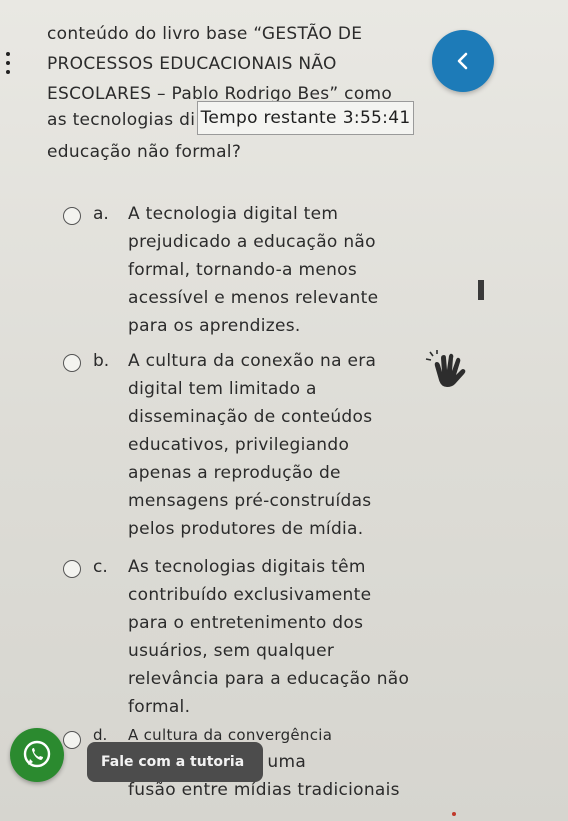  I want to click on option-a-radio, so click(72, 216).